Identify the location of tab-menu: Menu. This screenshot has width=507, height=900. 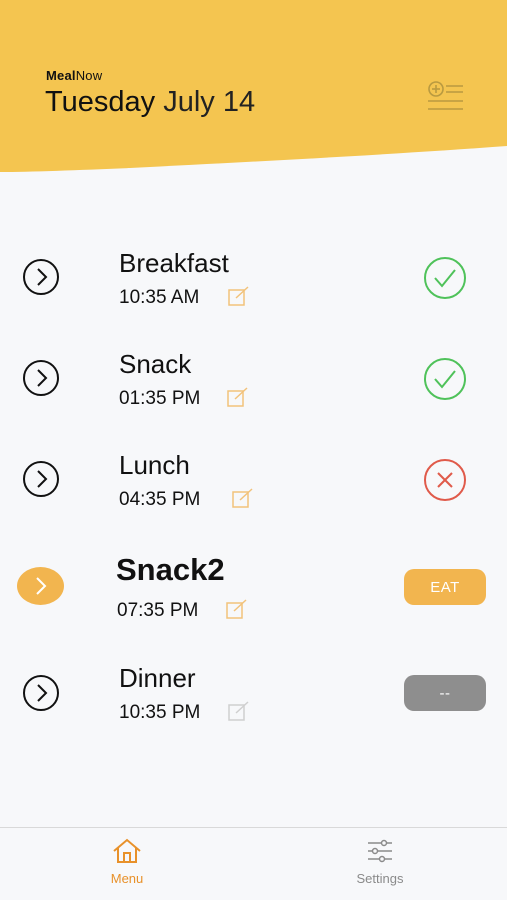
(127, 864).